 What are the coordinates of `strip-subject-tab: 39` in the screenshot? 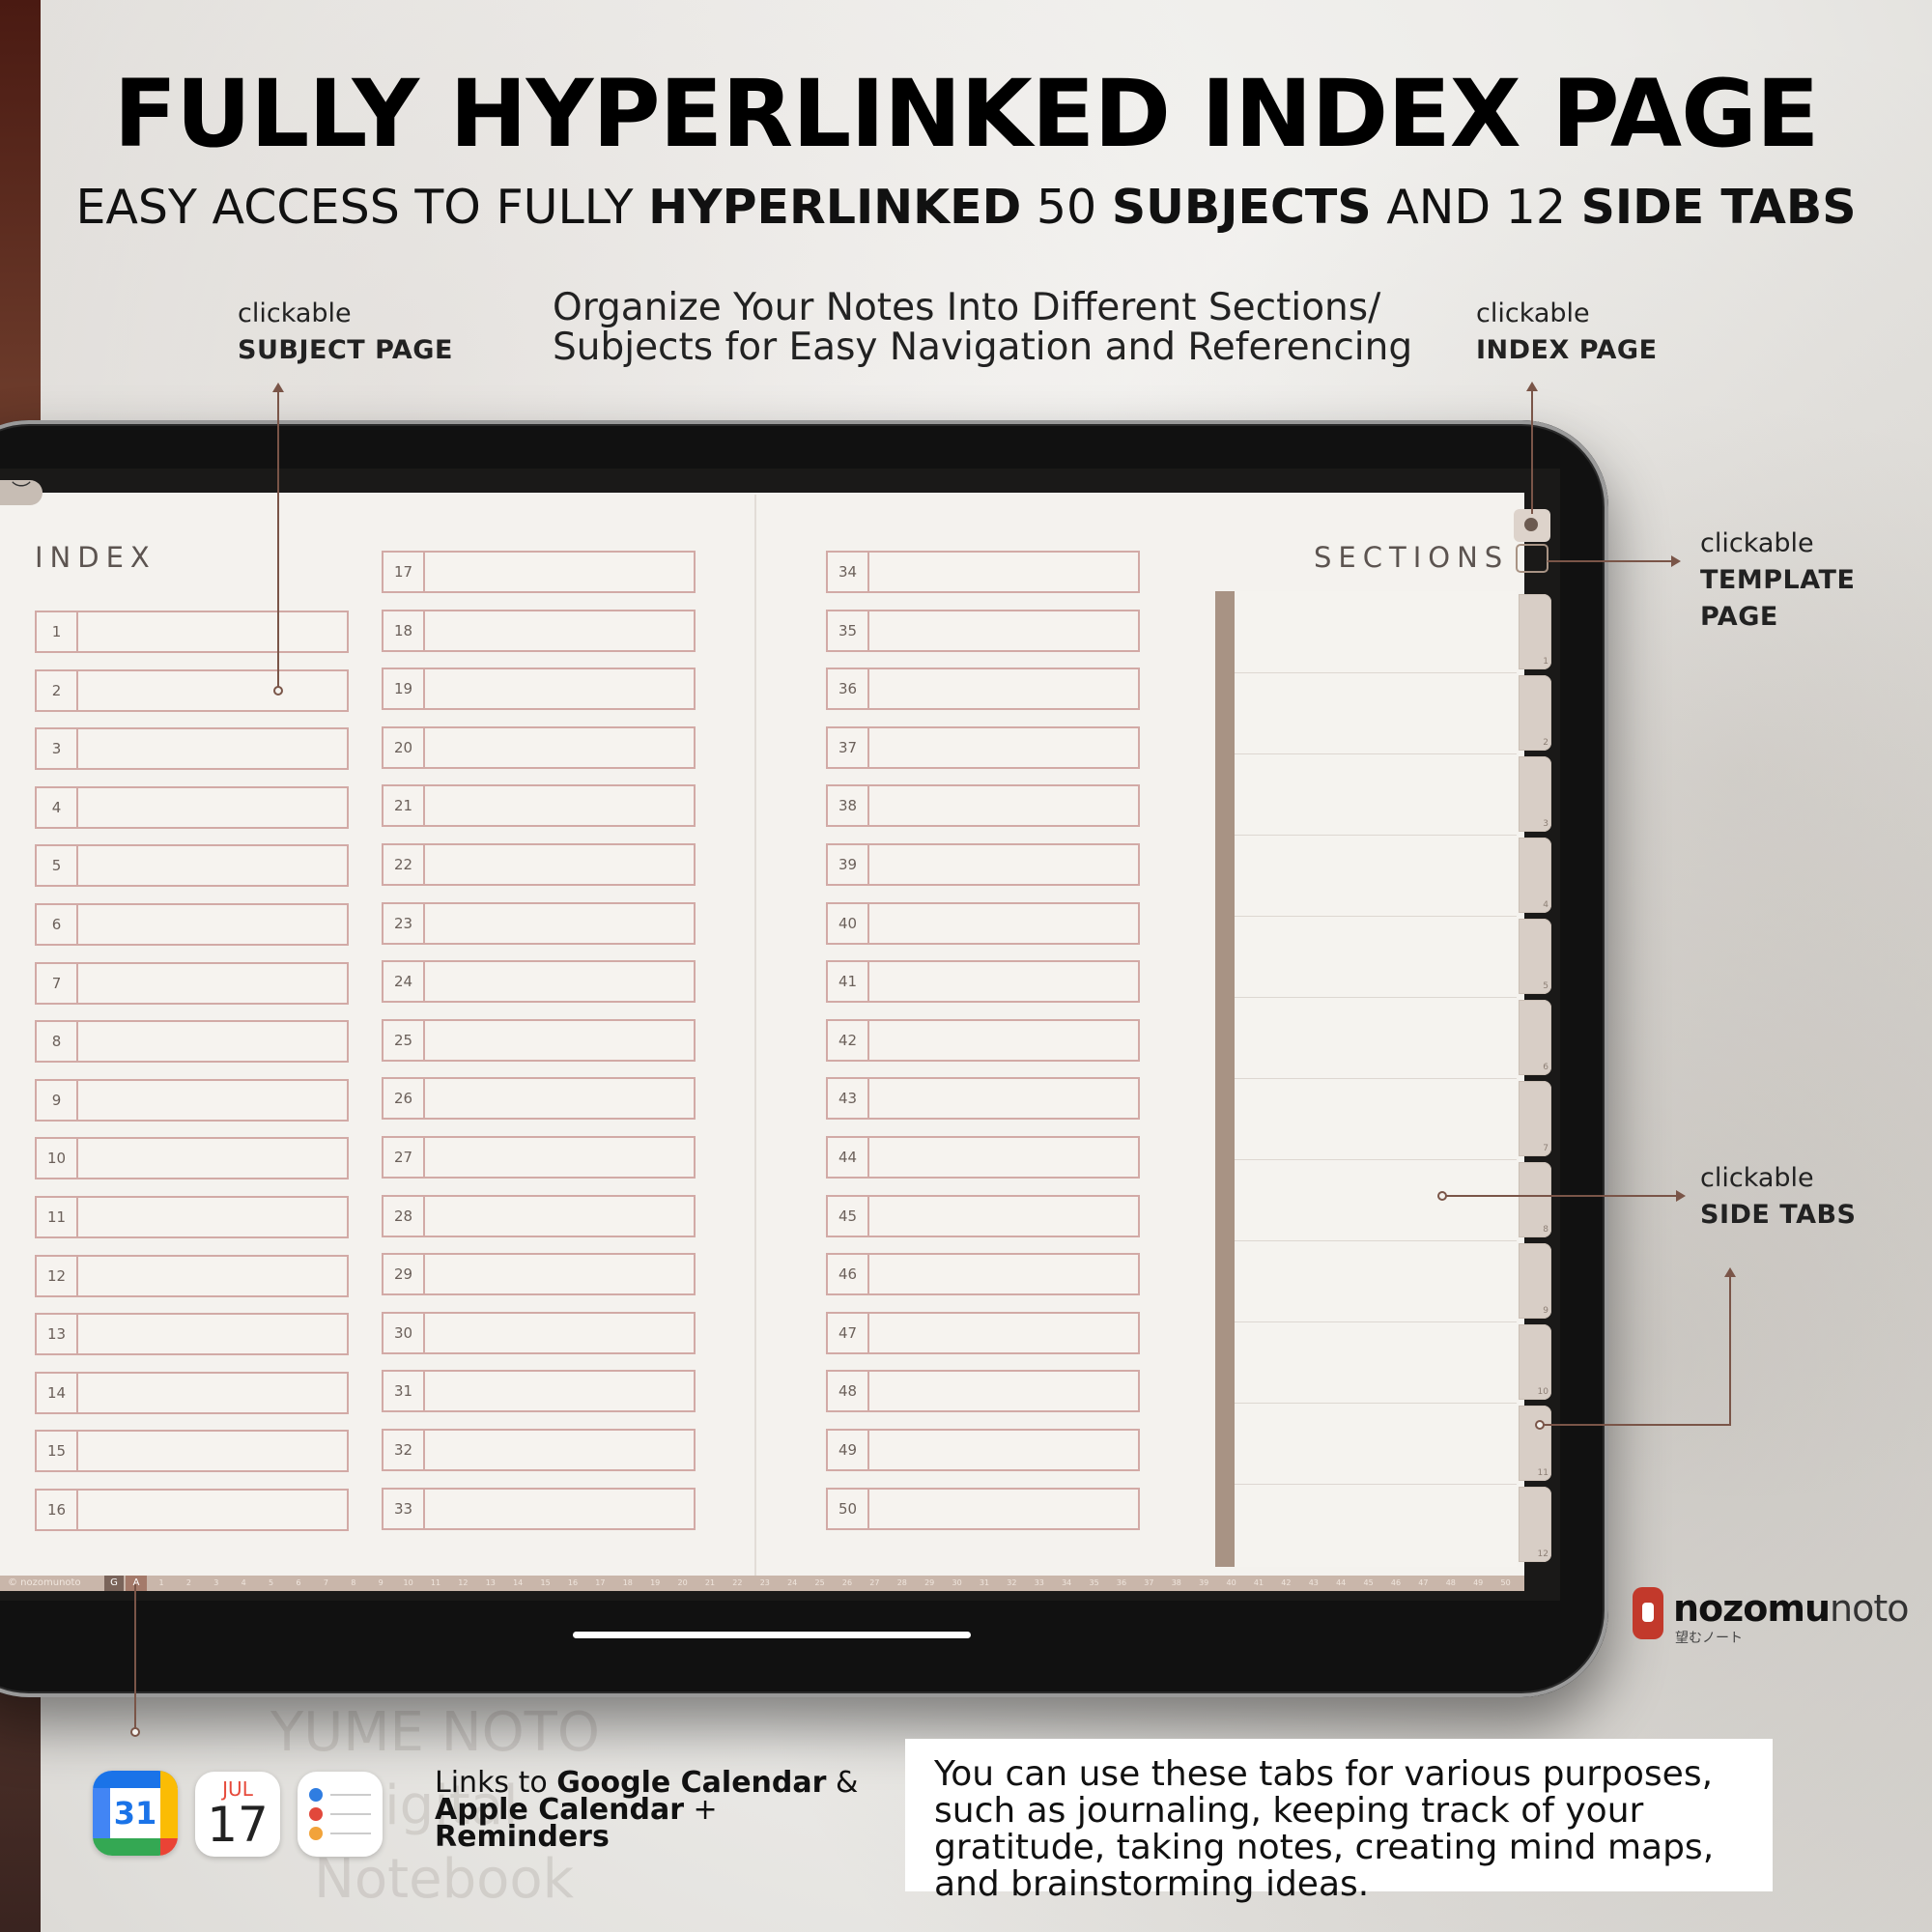 It's located at (1203, 1583).